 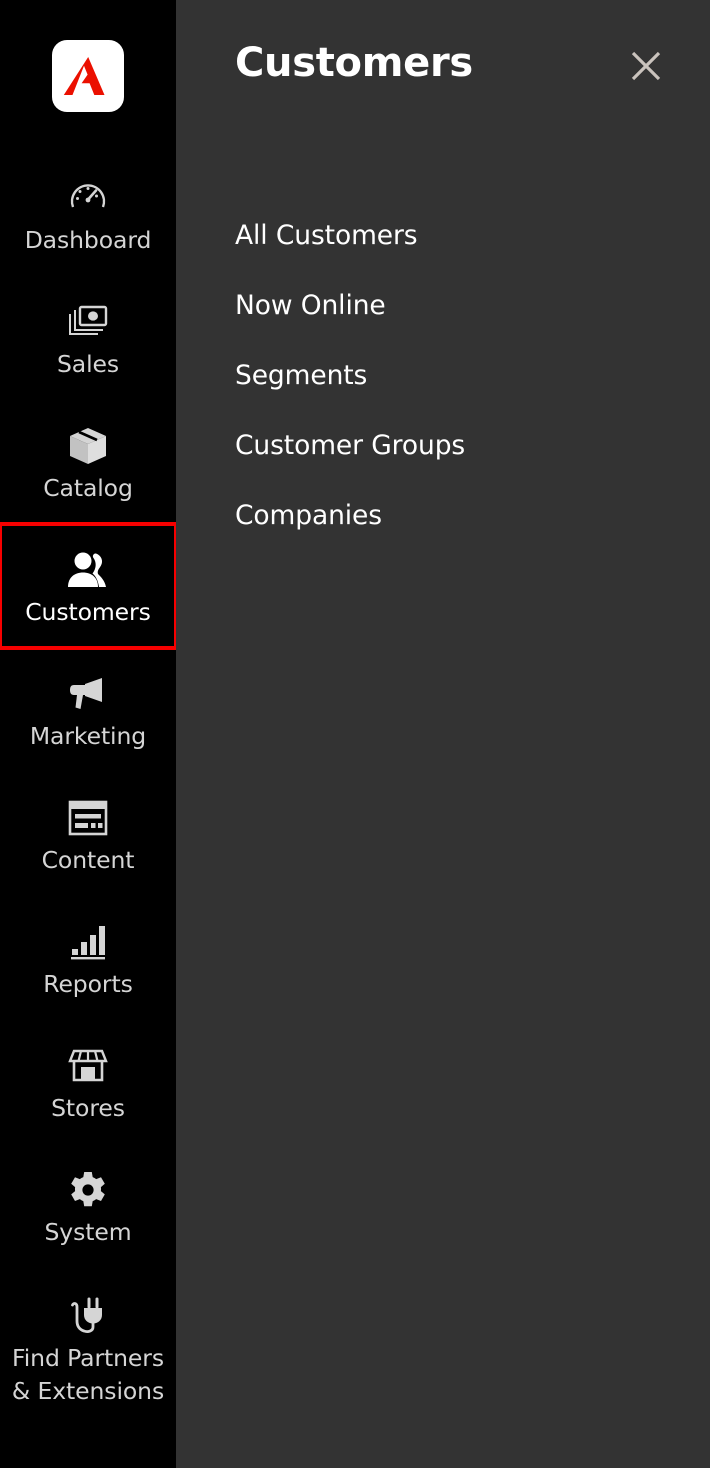 What do you see at coordinates (88, 860) in the screenshot?
I see `sidebar-item-label: Content` at bounding box center [88, 860].